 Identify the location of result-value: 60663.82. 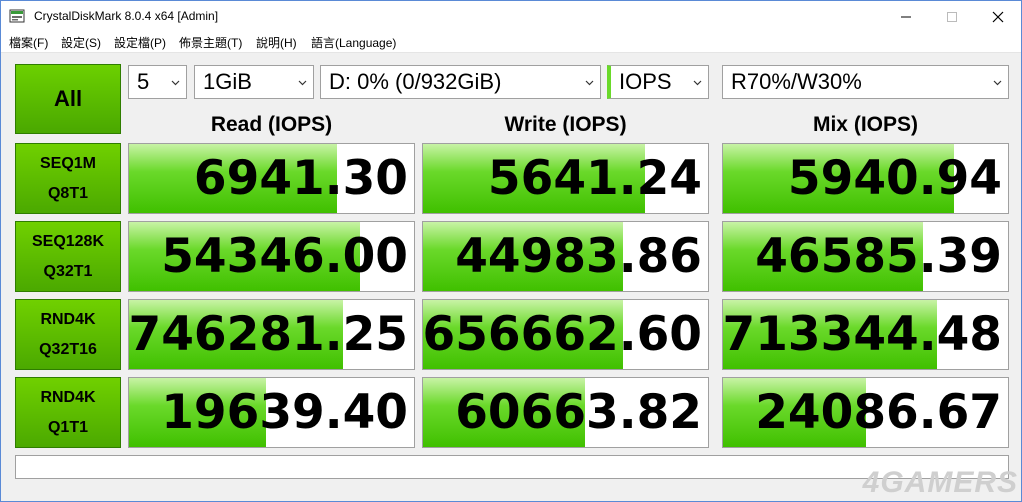
(578, 412).